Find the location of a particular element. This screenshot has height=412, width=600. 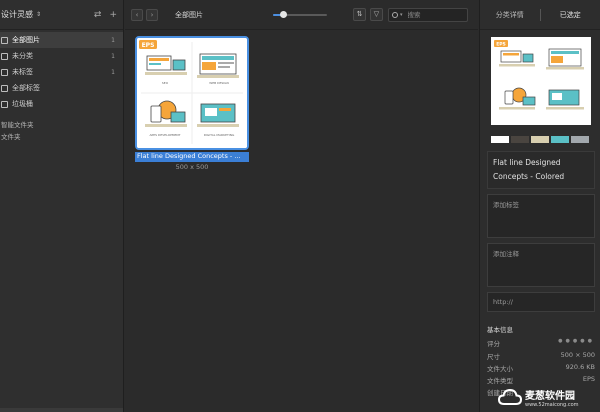

sort-button: ⇅ is located at coordinates (359, 14).